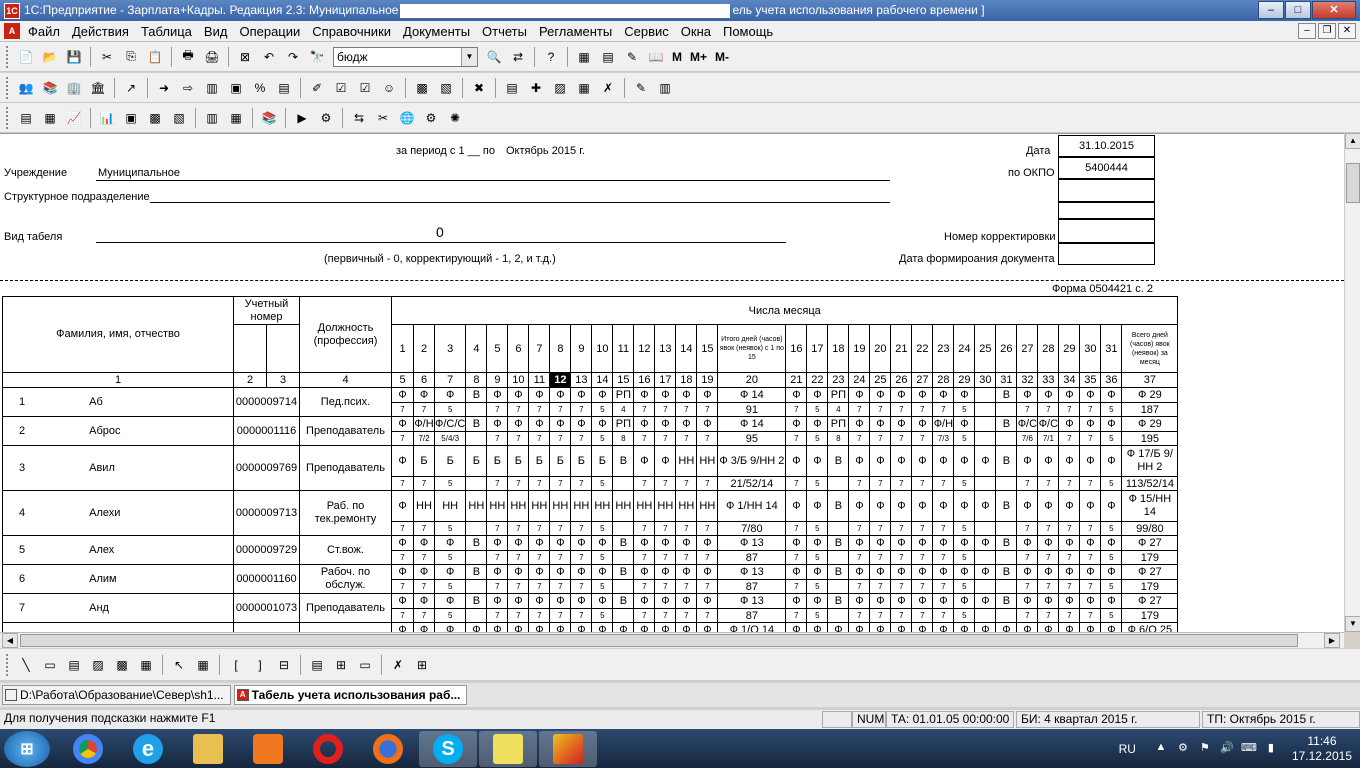 This screenshot has height=768, width=1360. I want to click on memory-minus-button: M-, so click(722, 57).